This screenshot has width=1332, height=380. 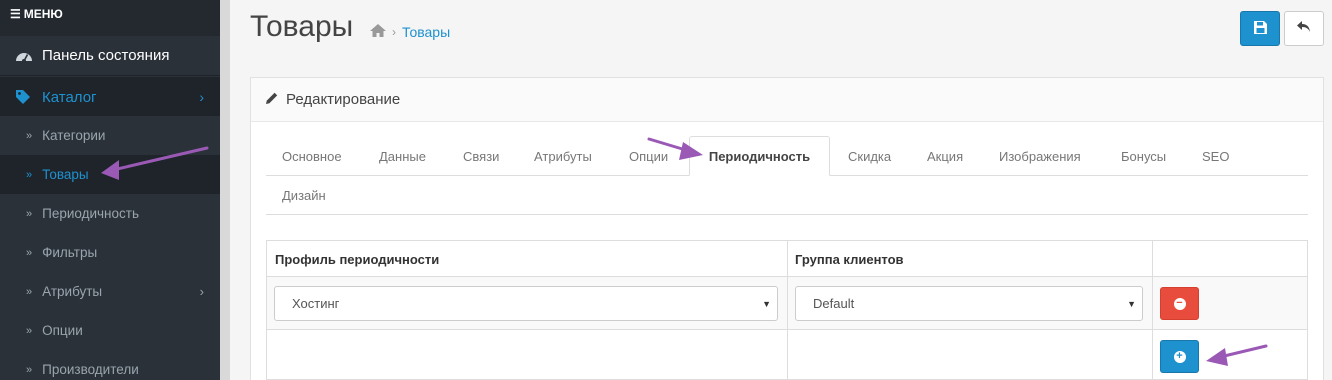 What do you see at coordinates (70, 252) in the screenshot?
I see `sidebar-item-label: Фильтры` at bounding box center [70, 252].